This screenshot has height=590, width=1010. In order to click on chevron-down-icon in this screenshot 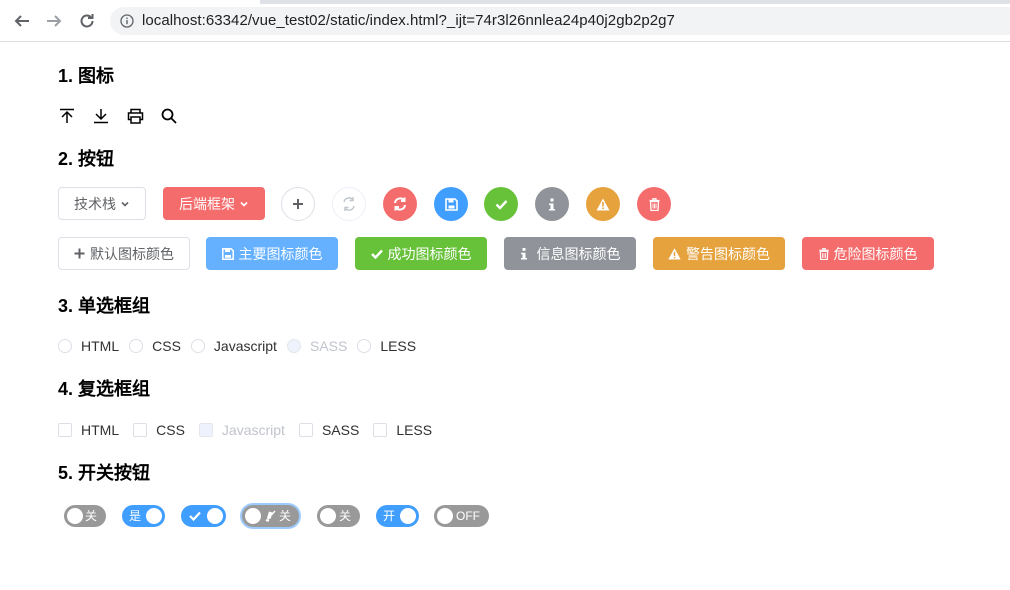, I will do `click(125, 204)`.